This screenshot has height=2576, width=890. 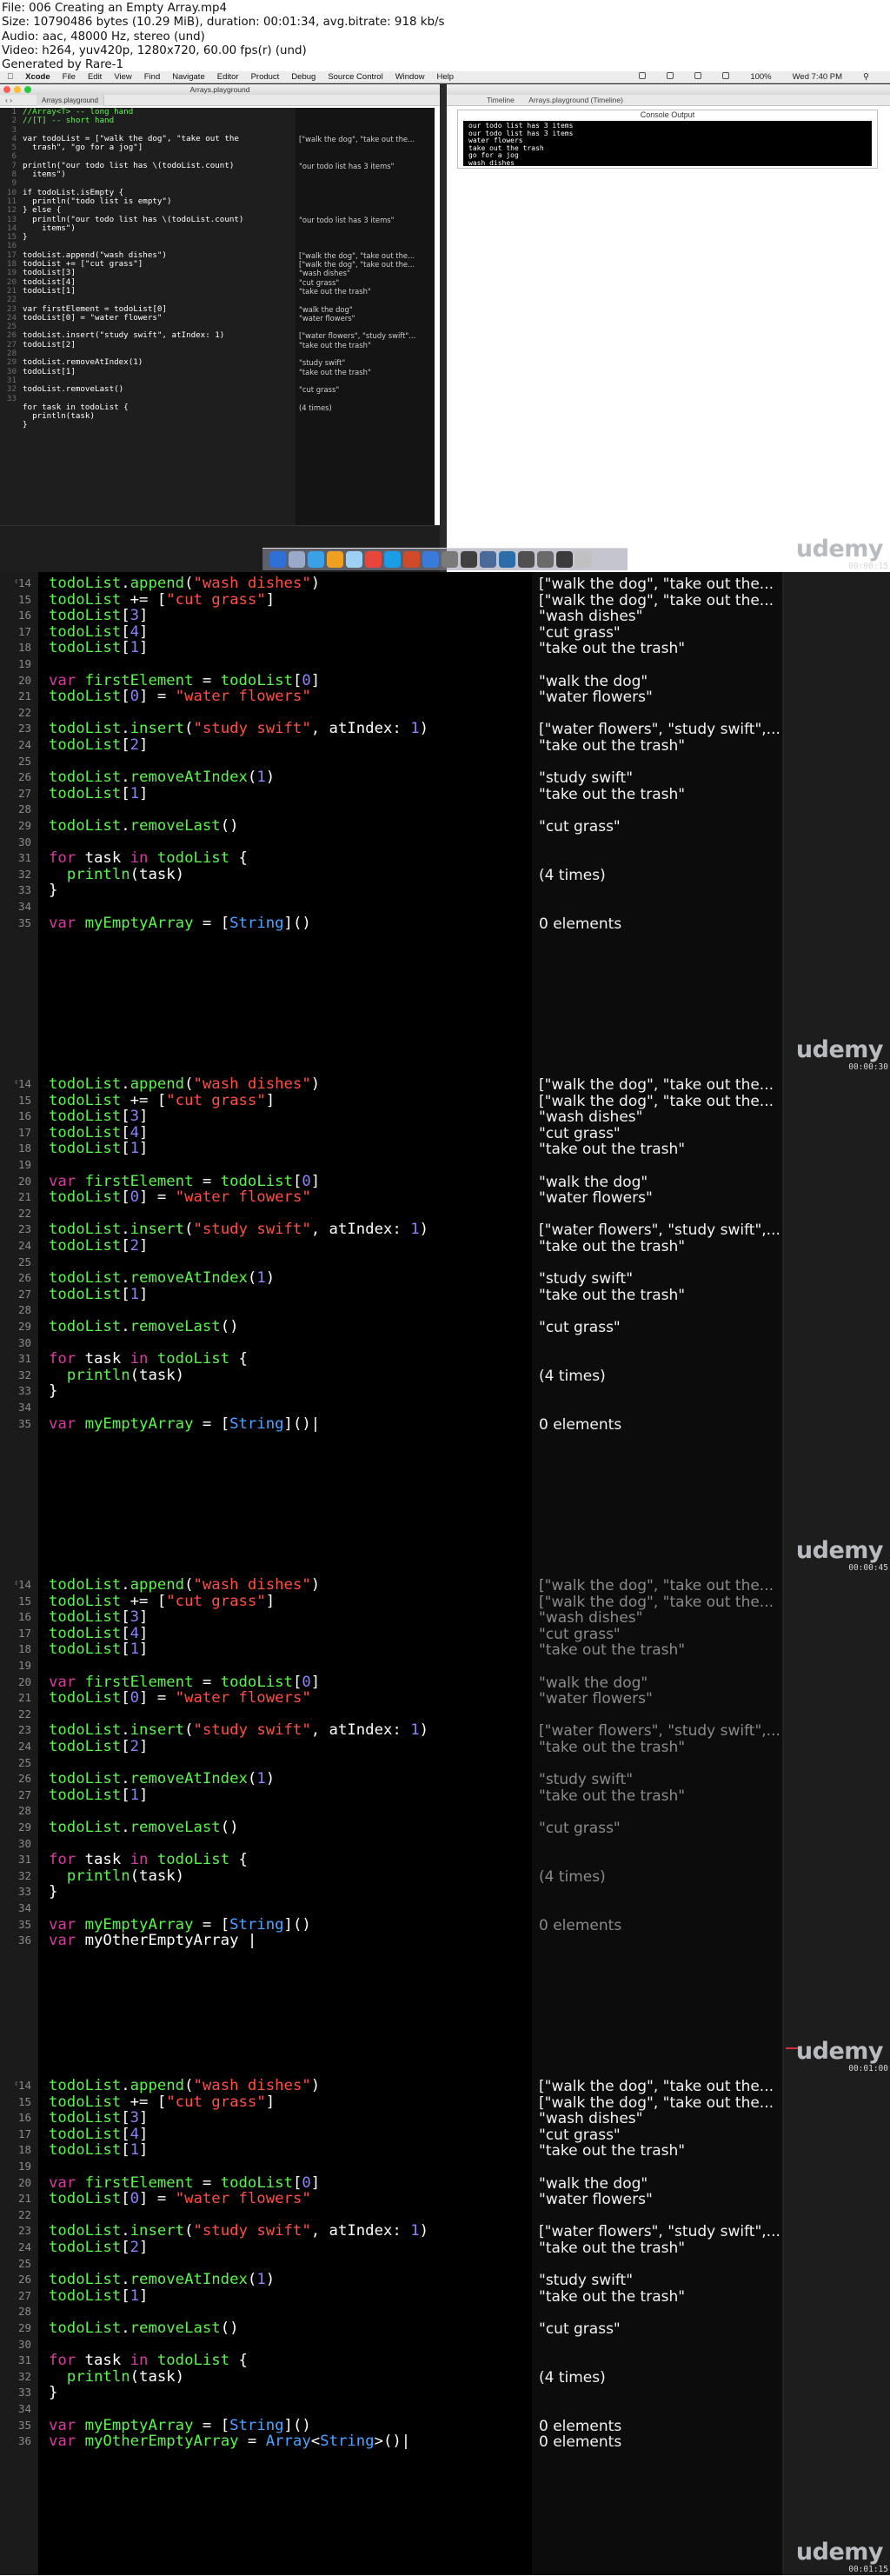 I want to click on sketch-icon, so click(x=335, y=559).